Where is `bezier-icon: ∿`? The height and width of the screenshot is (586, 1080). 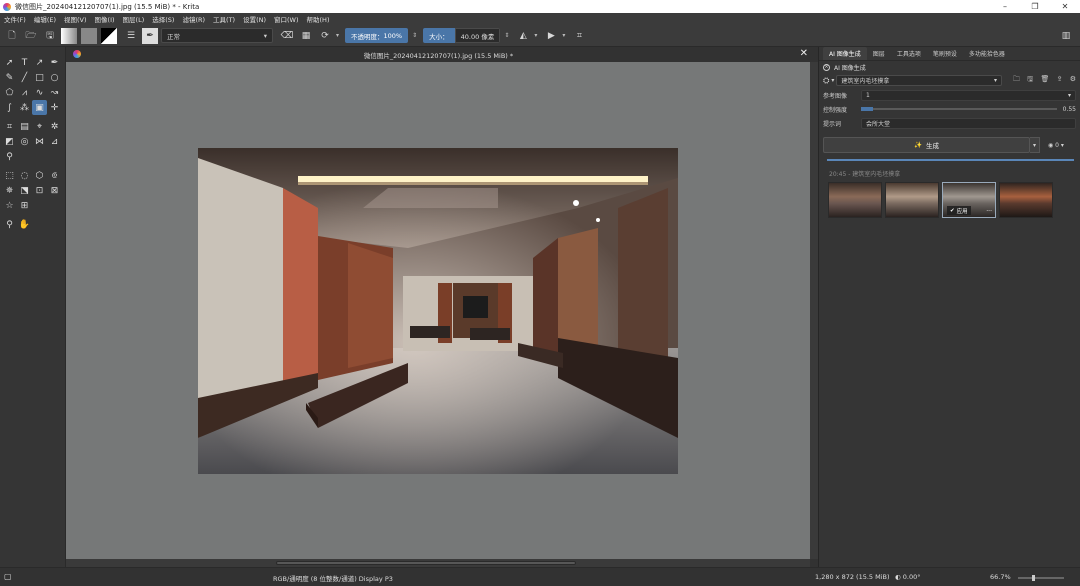
bezier-icon: ∿ is located at coordinates (39, 92).